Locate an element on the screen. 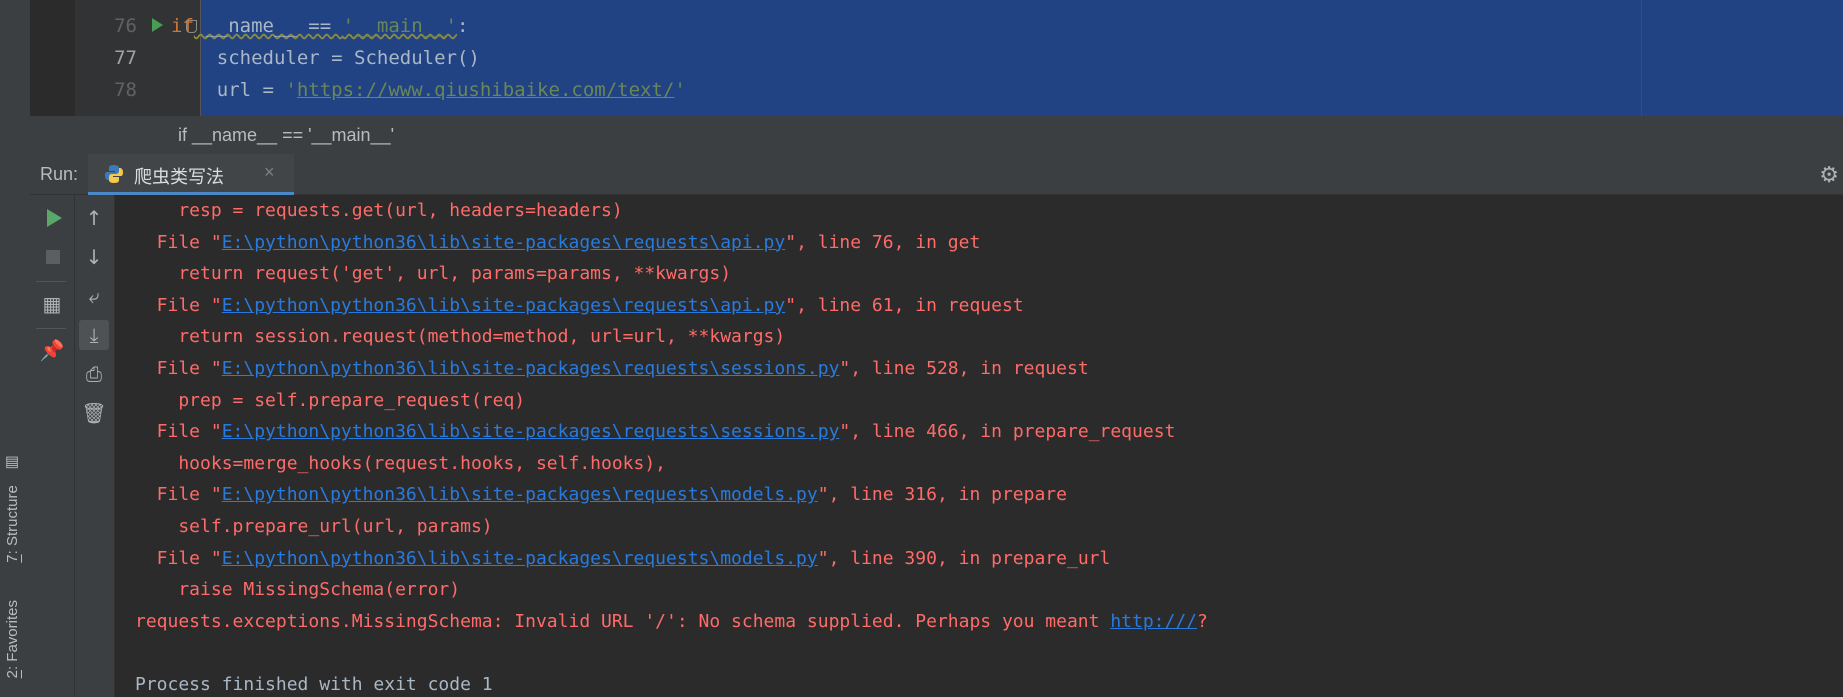 Image resolution: width=1843 pixels, height=697 pixels. run-panel-header: Run: 爬虫类写法 × ⚙ is located at coordinates (936, 174).